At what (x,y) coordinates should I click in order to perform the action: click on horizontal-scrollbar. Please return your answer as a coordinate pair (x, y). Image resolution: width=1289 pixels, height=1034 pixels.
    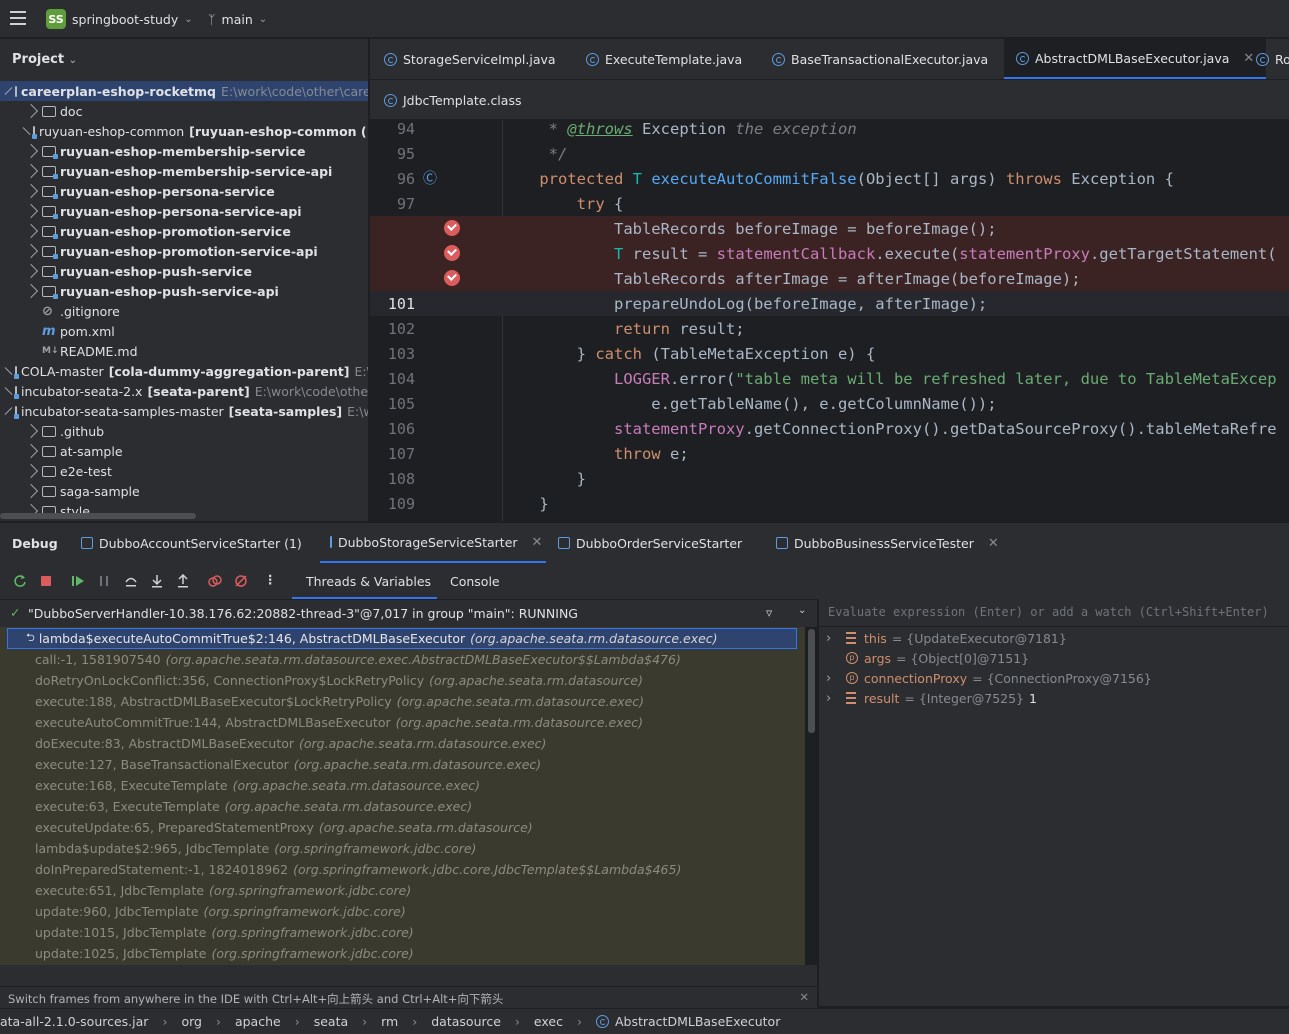
    Looking at the image, I should click on (98, 516).